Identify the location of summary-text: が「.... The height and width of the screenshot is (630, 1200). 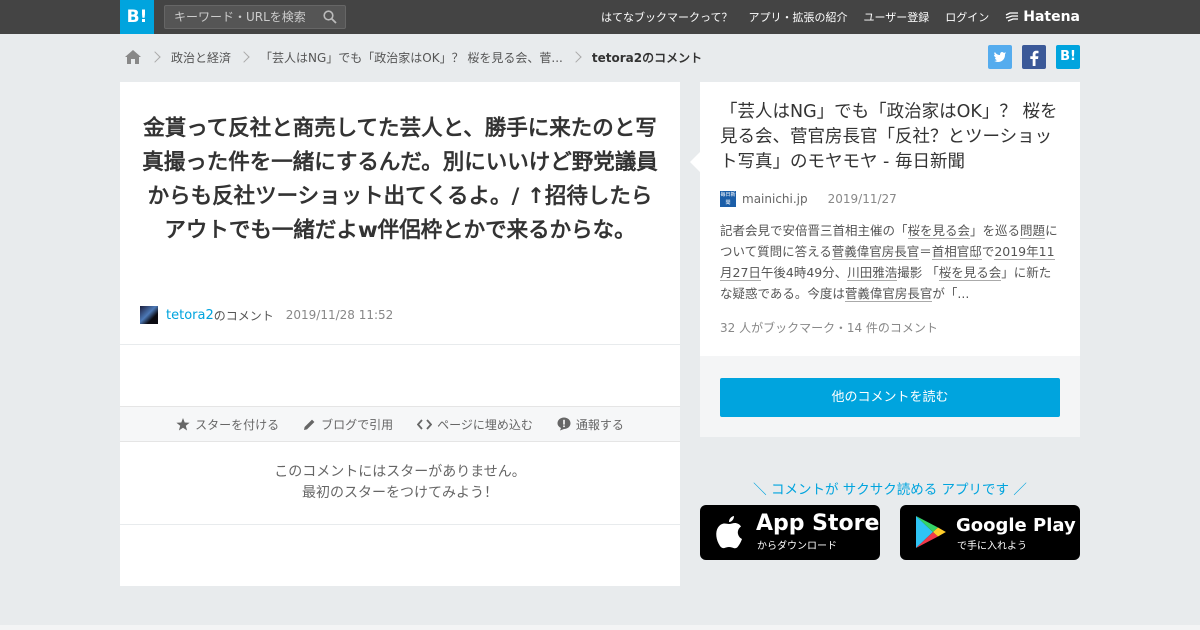
(951, 293).